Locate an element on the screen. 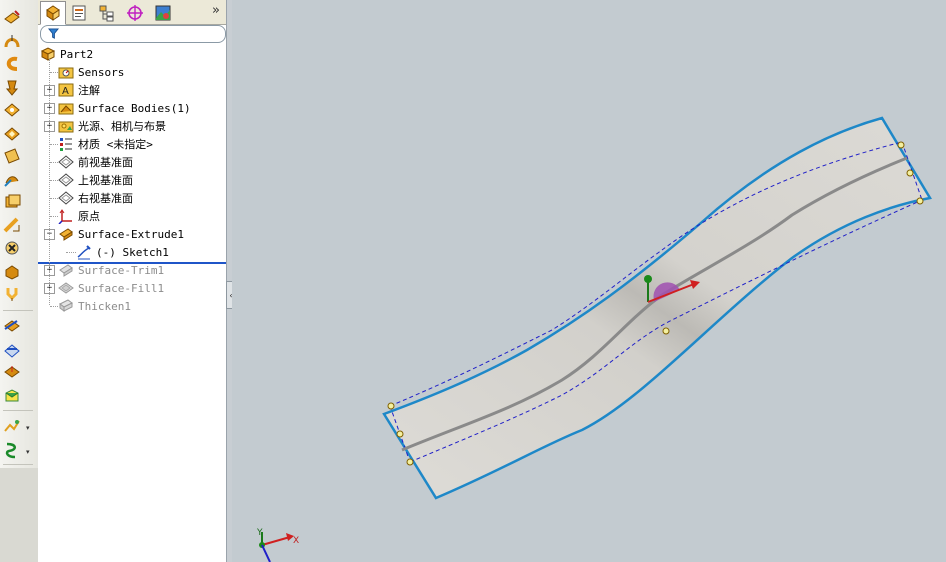 The height and width of the screenshot is (562, 946). planar-surface-button is located at coordinates (12, 158).